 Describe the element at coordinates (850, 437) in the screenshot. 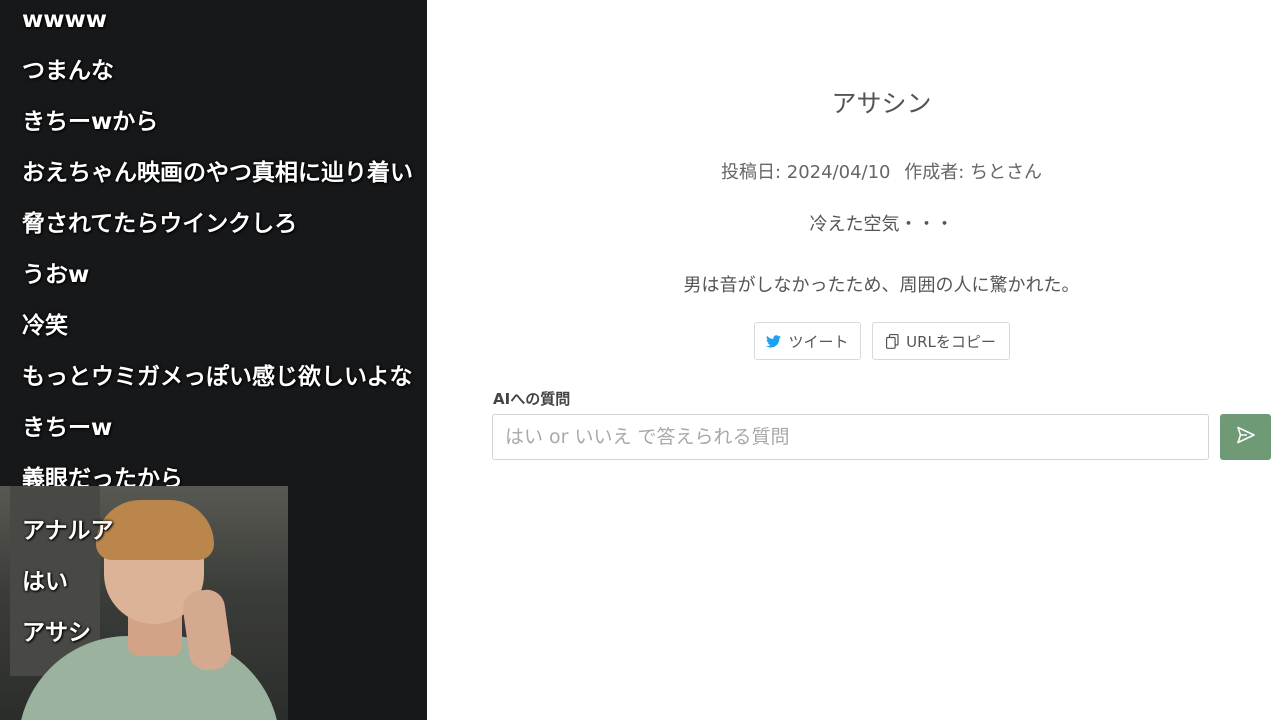

I see `question-input` at that location.